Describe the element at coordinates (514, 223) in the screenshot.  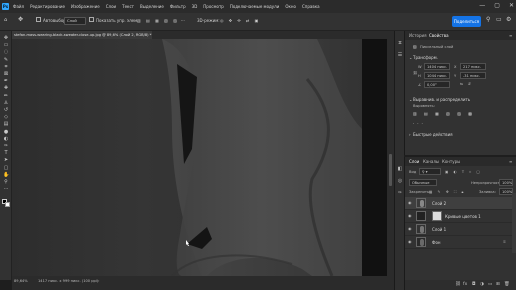
I see `layers-scrollbar` at that location.